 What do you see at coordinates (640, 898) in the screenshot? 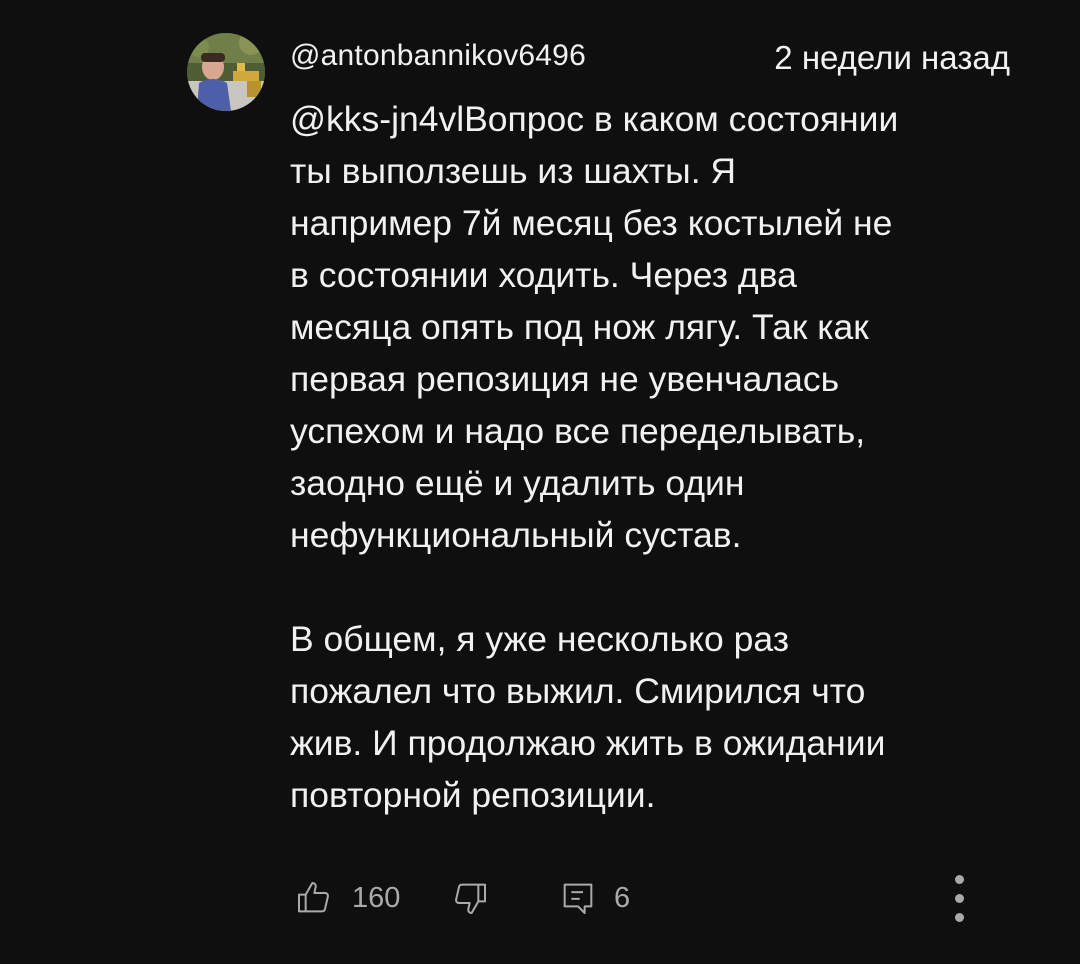
I see `comment-actions: 160 6` at bounding box center [640, 898].